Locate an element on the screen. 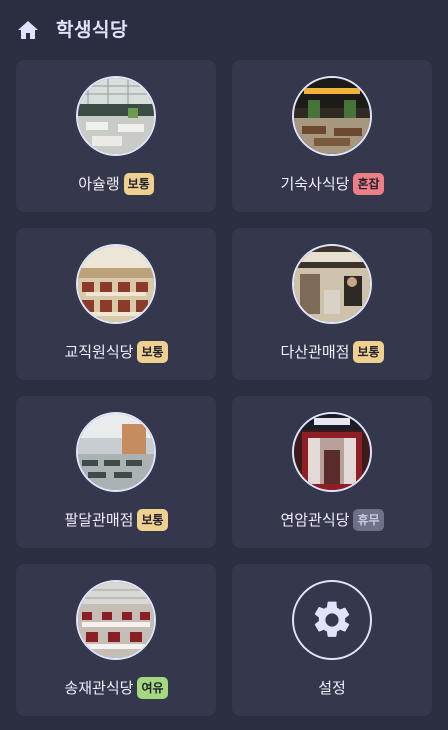  status-badge: 혼잡 is located at coordinates (368, 184).